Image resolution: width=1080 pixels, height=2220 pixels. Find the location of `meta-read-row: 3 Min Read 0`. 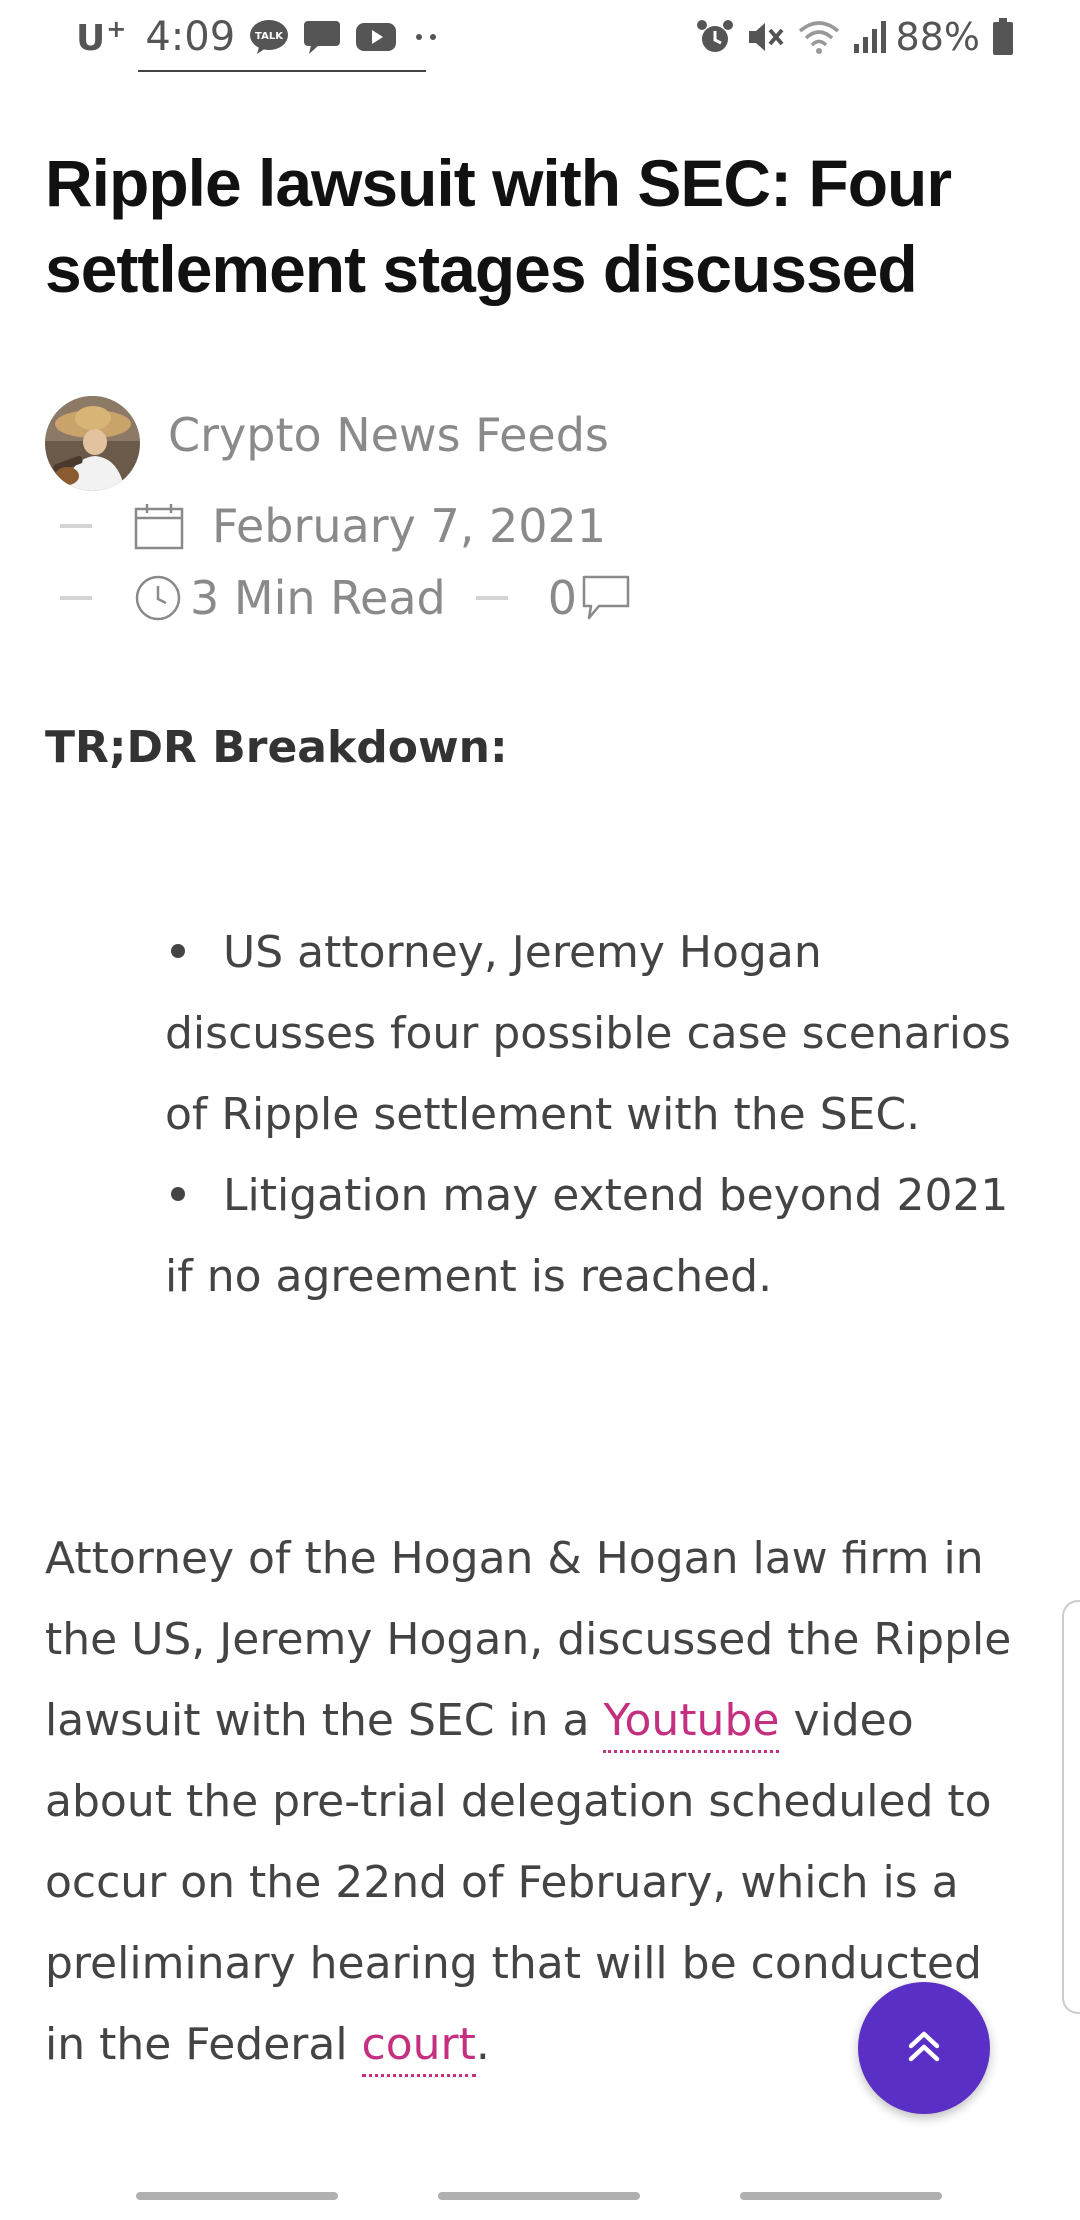

meta-read-row: 3 Min Read 0 is located at coordinates (345, 598).